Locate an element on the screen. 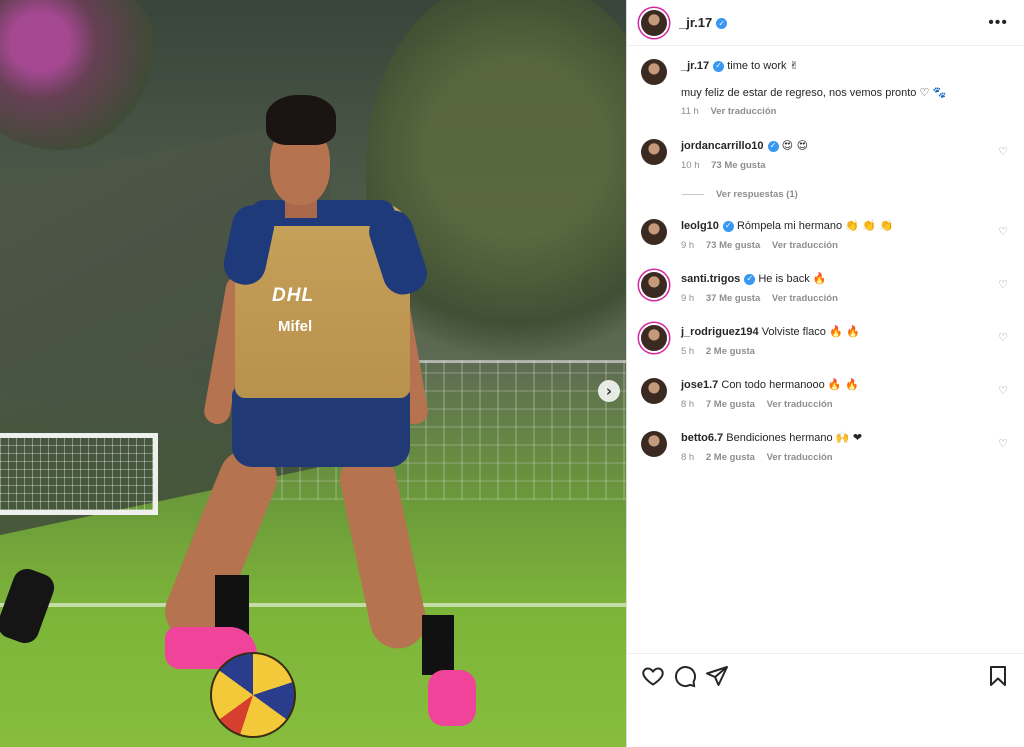 The image size is (1024, 747). post-actions-footer is located at coordinates (825, 700).